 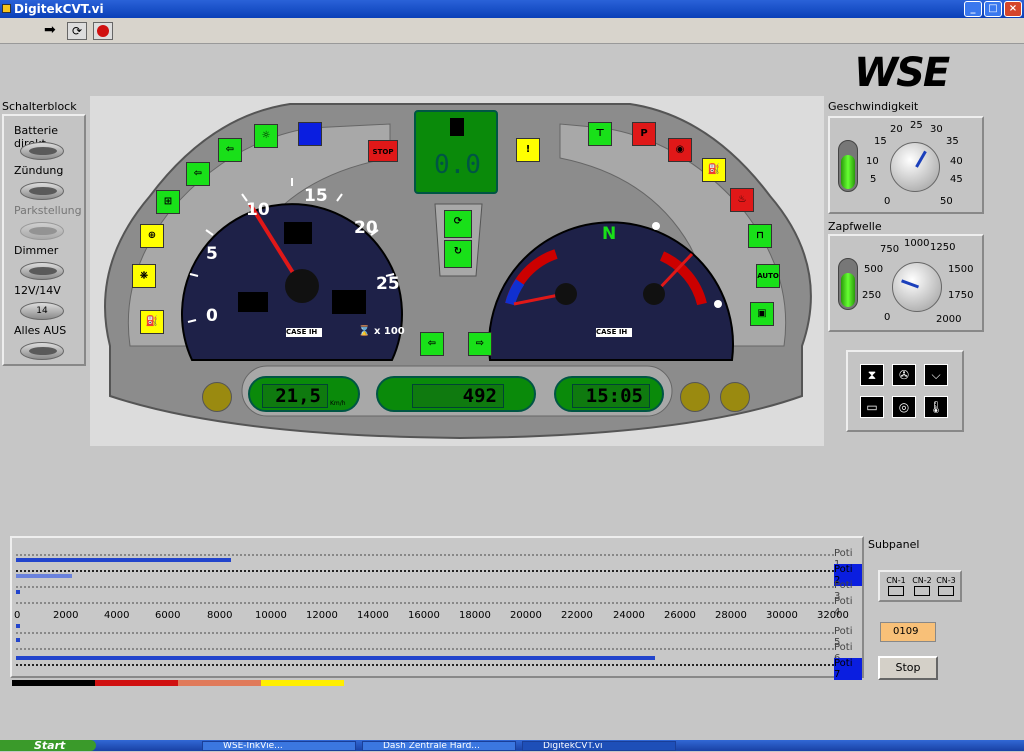 I want to click on cn-2-label: CN-2, so click(x=922, y=580).